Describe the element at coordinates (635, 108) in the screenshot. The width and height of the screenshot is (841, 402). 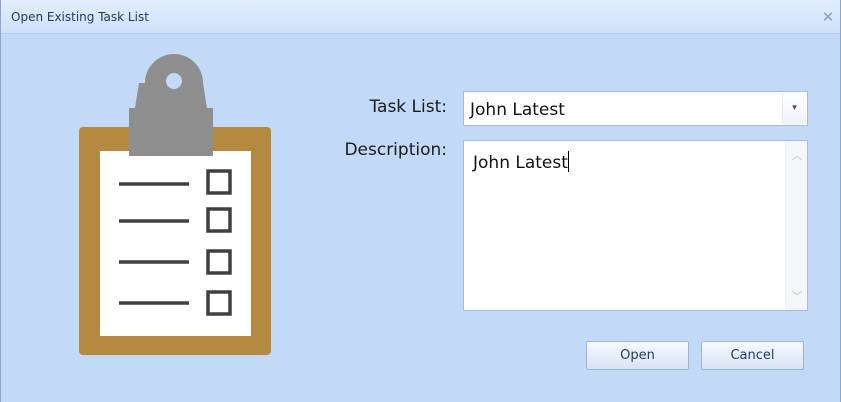
I see `task-list-combobox: John Latest ▾` at that location.